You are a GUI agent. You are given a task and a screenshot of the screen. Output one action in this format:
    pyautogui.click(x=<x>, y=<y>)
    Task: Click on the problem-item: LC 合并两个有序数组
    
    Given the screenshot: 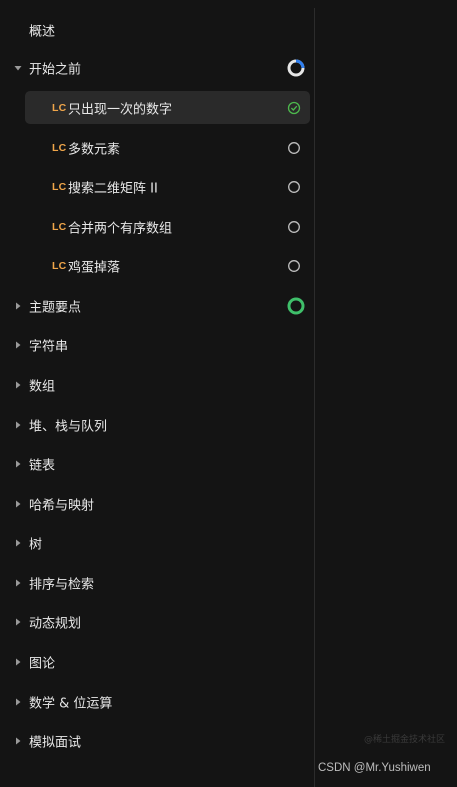 What is the action you would take?
    pyautogui.click(x=167, y=226)
    